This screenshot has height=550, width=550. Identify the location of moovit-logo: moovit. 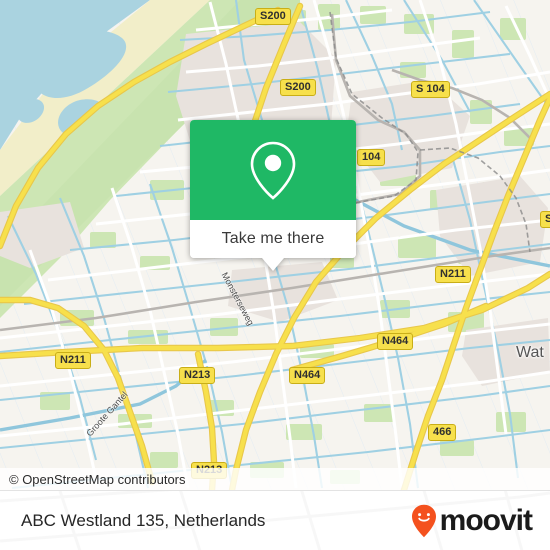
(480, 521).